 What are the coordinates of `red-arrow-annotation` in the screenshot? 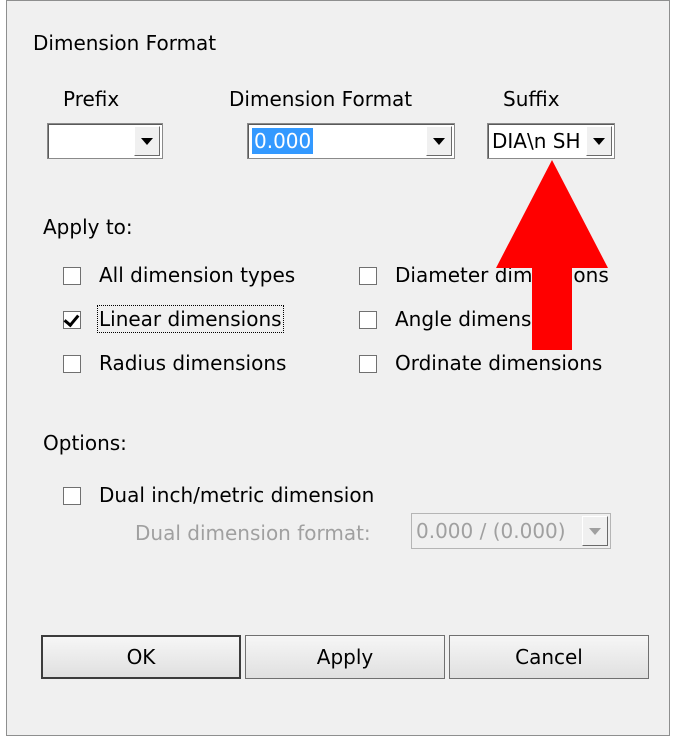 It's located at (552, 255).